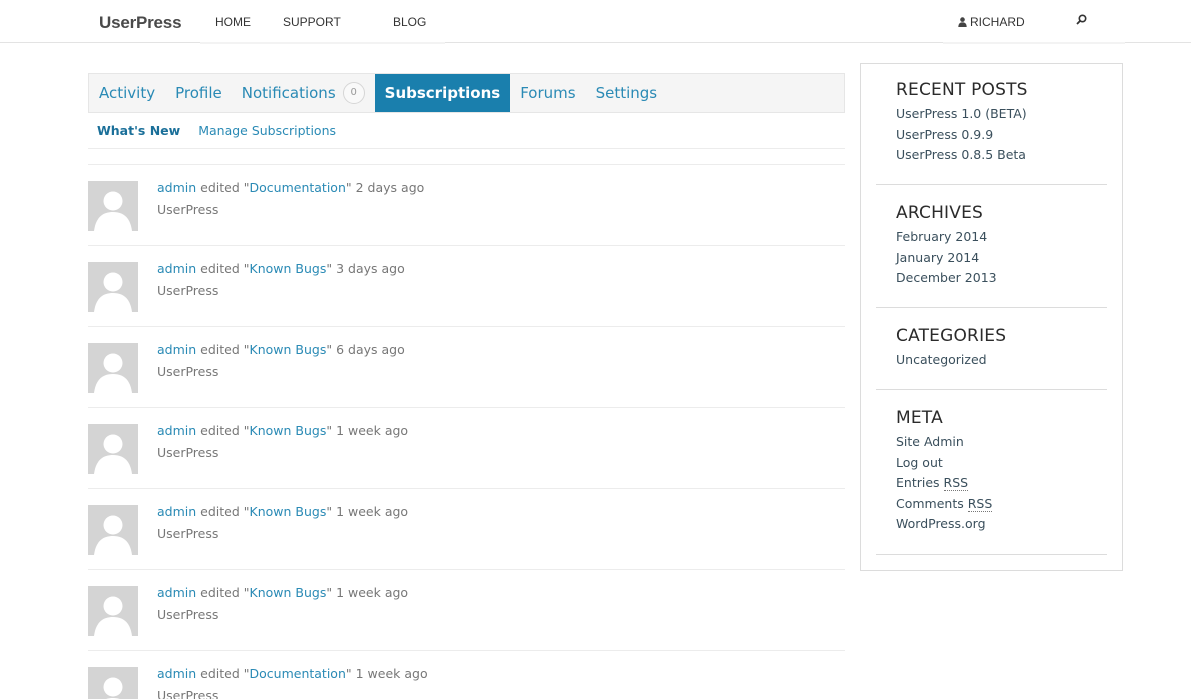 The image size is (1191, 699). I want to click on activity-text: admin edited "Documentation" 2 days ago, so click(290, 187).